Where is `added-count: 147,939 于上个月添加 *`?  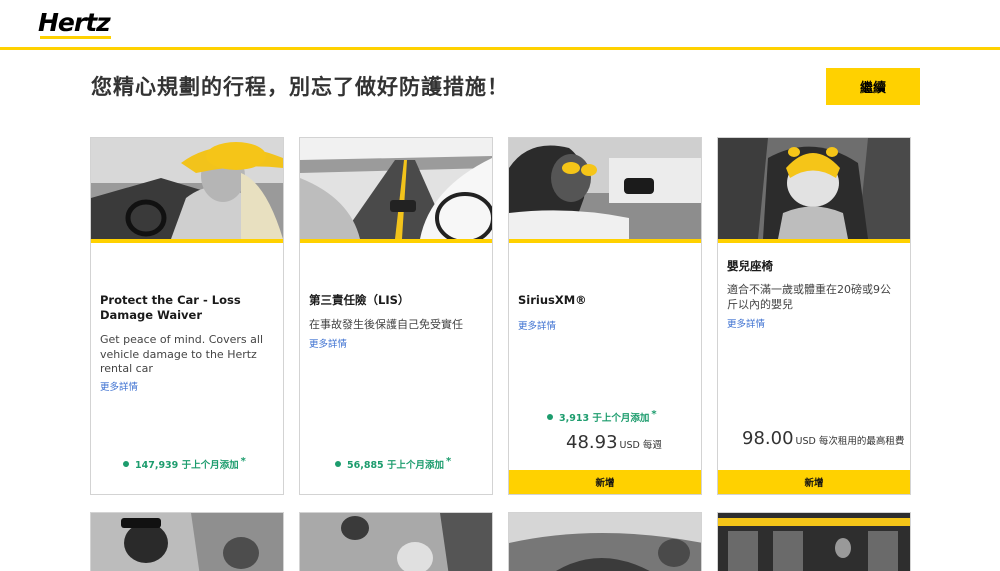 added-count: 147,939 于上个月添加 * is located at coordinates (184, 463).